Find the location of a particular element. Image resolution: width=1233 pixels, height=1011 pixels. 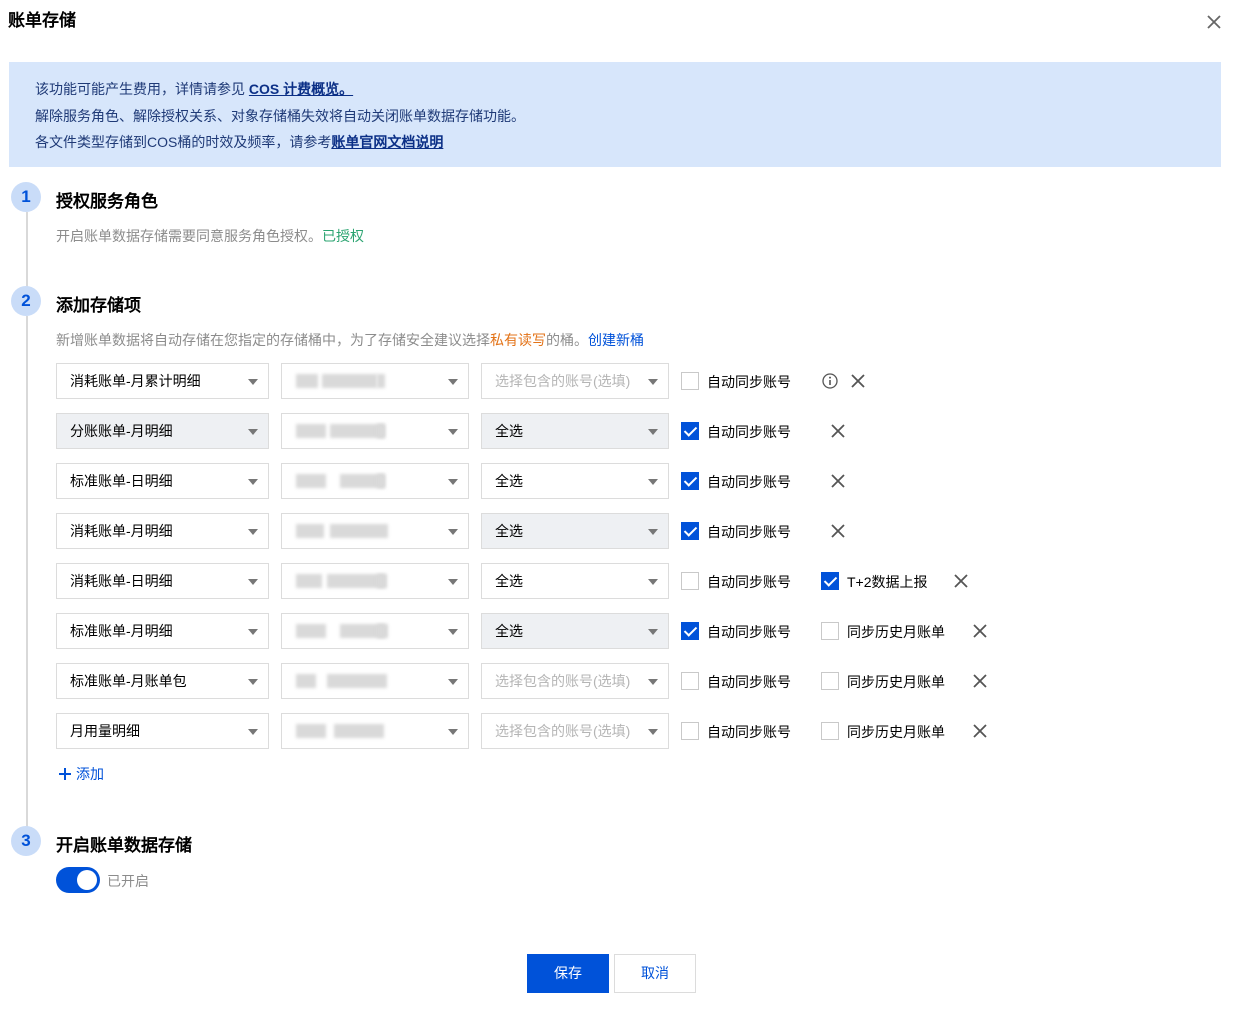

cancel-button: 取消 is located at coordinates (655, 973).